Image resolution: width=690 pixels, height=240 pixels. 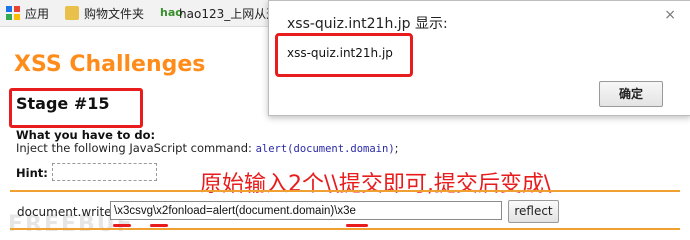 I want to click on hint-box, so click(x=104, y=172).